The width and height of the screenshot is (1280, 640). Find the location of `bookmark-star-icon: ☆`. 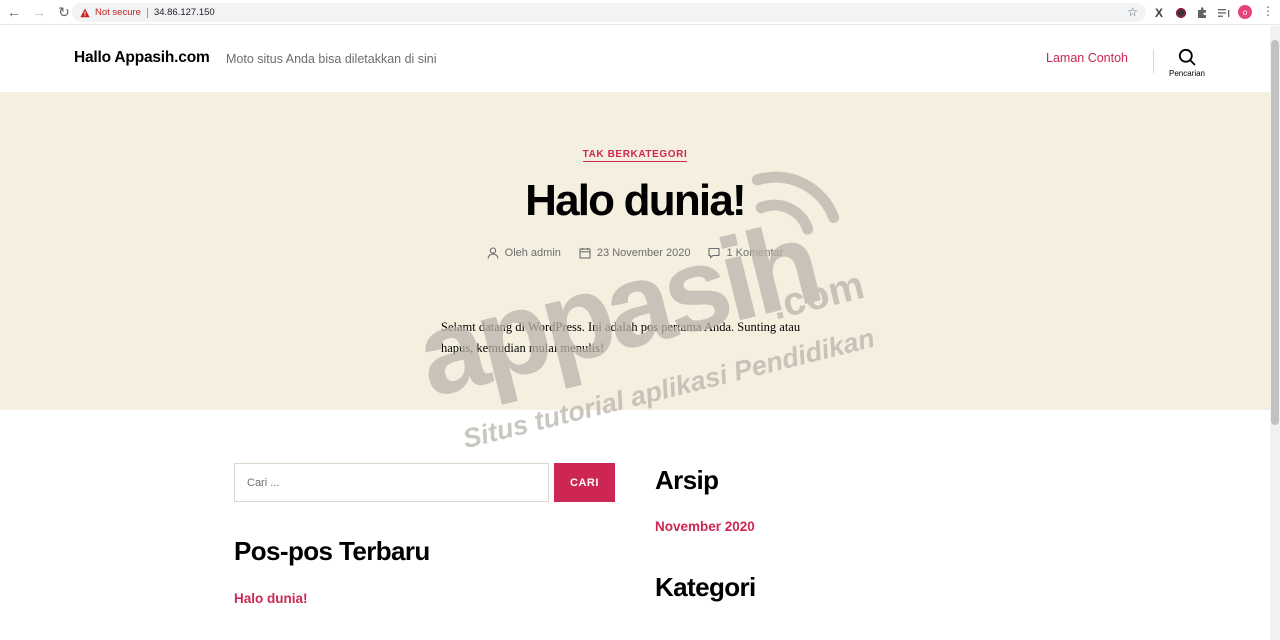

bookmark-star-icon: ☆ is located at coordinates (1132, 12).